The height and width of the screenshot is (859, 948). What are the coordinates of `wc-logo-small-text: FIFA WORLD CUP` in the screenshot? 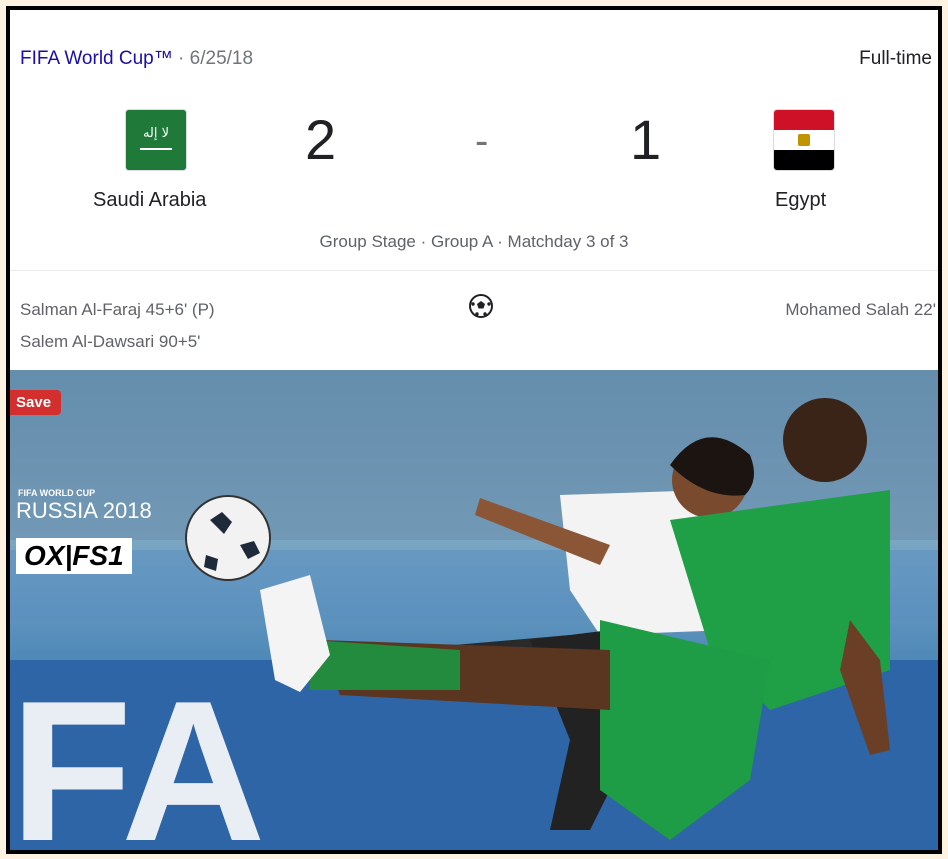 It's located at (57, 493).